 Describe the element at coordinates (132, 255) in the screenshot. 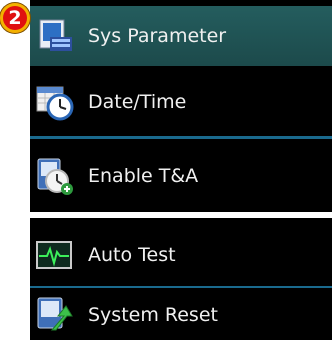

I see `menu-item-label: Auto Test` at that location.